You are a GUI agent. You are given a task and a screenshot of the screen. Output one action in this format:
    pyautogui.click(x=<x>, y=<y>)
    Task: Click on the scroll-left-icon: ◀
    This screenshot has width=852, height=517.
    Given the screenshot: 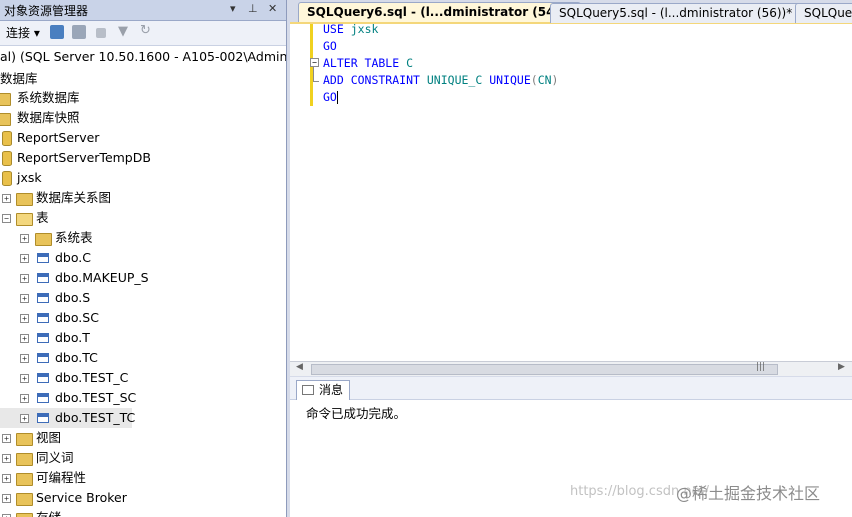 What is the action you would take?
    pyautogui.click(x=299, y=367)
    